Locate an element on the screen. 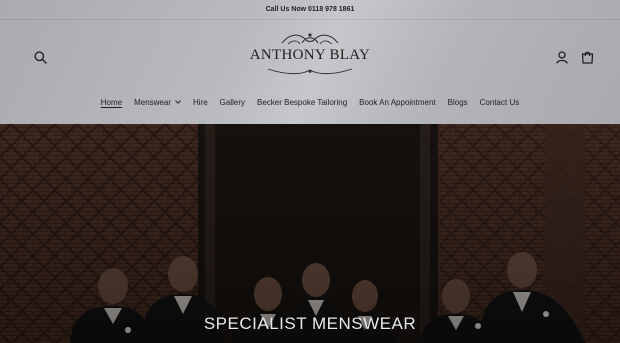 Image resolution: width=620 pixels, height=343 pixels. hero-heading: SPECIALIST MENSWEAR is located at coordinates (310, 323).